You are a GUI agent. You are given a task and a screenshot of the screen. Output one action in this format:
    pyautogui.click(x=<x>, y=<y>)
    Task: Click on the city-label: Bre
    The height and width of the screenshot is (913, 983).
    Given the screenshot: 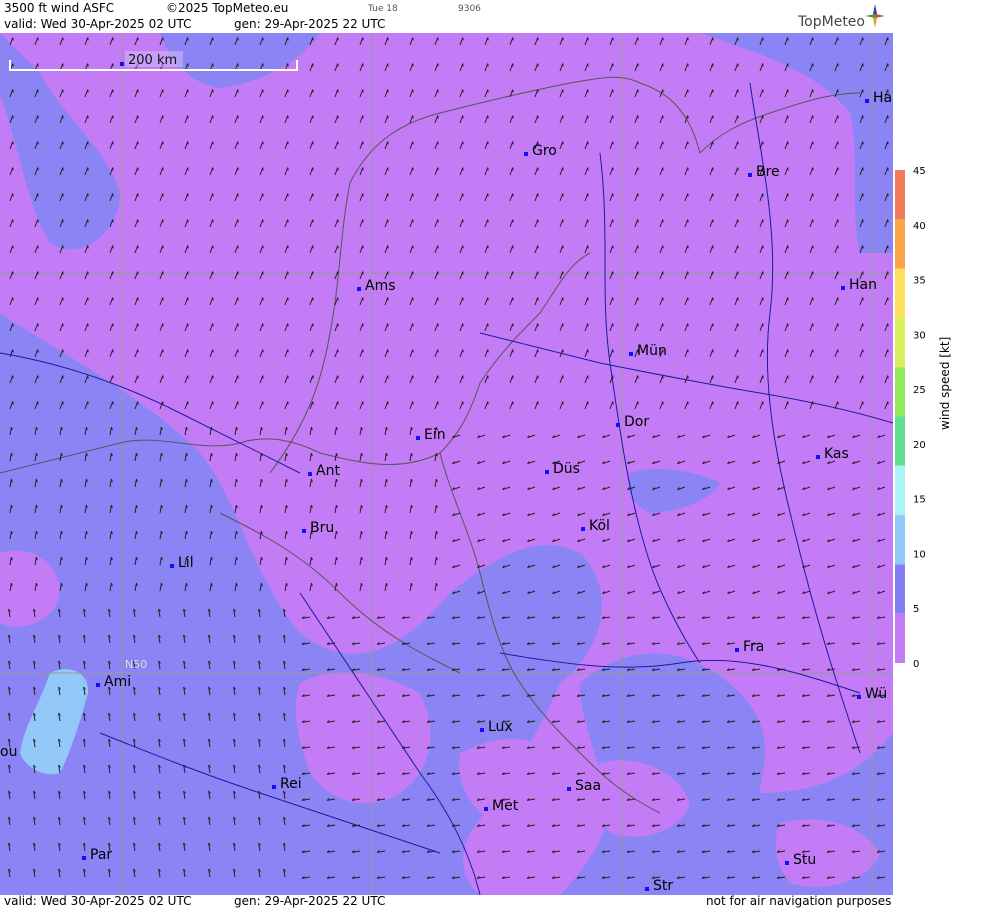 What is the action you would take?
    pyautogui.click(x=764, y=172)
    